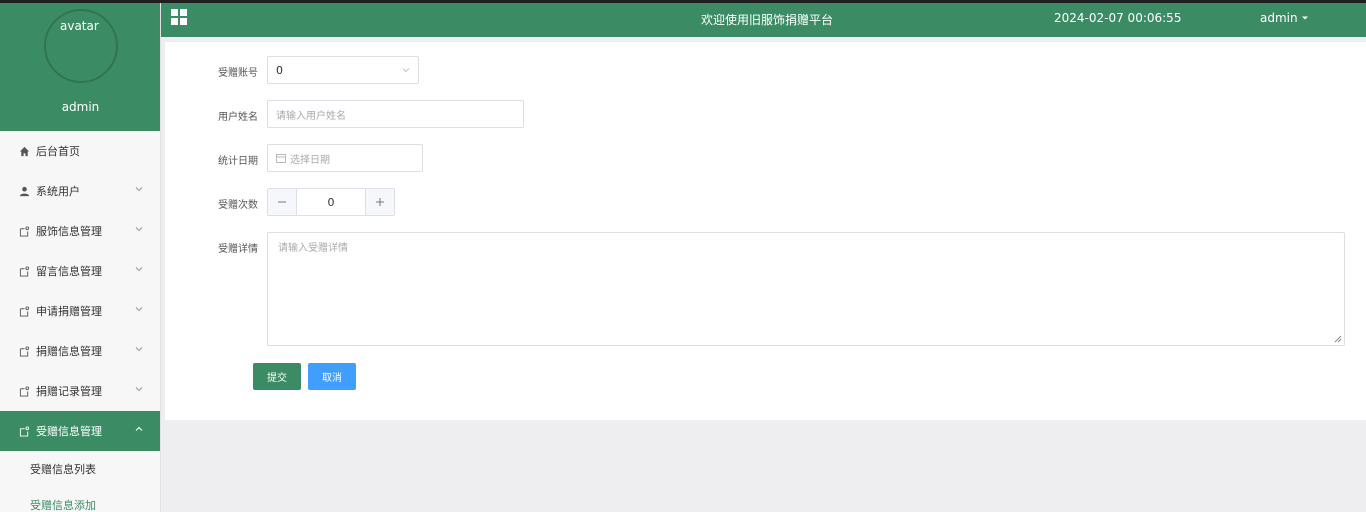  What do you see at coordinates (80, 107) in the screenshot?
I see `profile-username: admin` at bounding box center [80, 107].